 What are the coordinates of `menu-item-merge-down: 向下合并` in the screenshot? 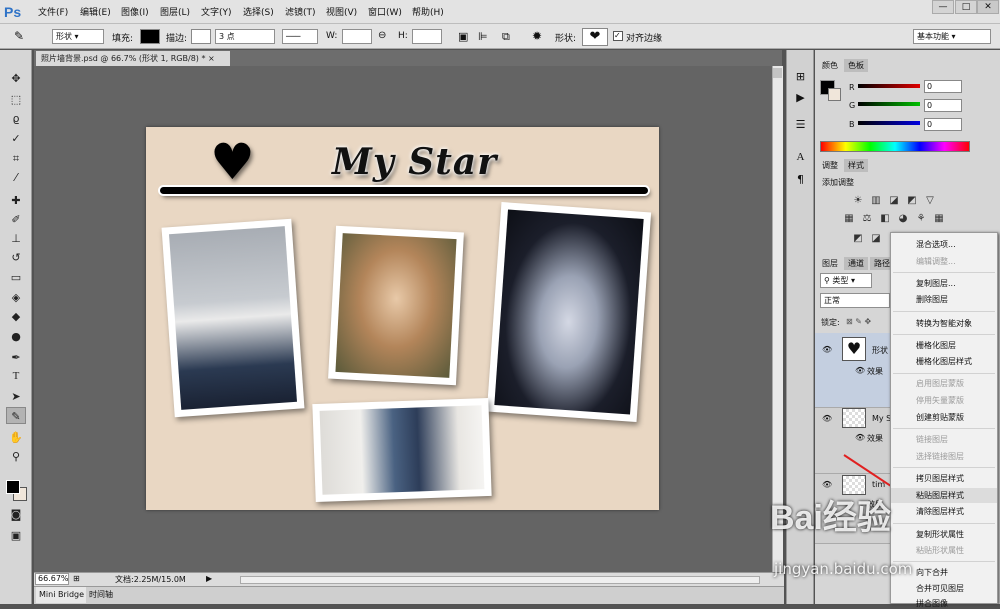 It's located at (932, 572).